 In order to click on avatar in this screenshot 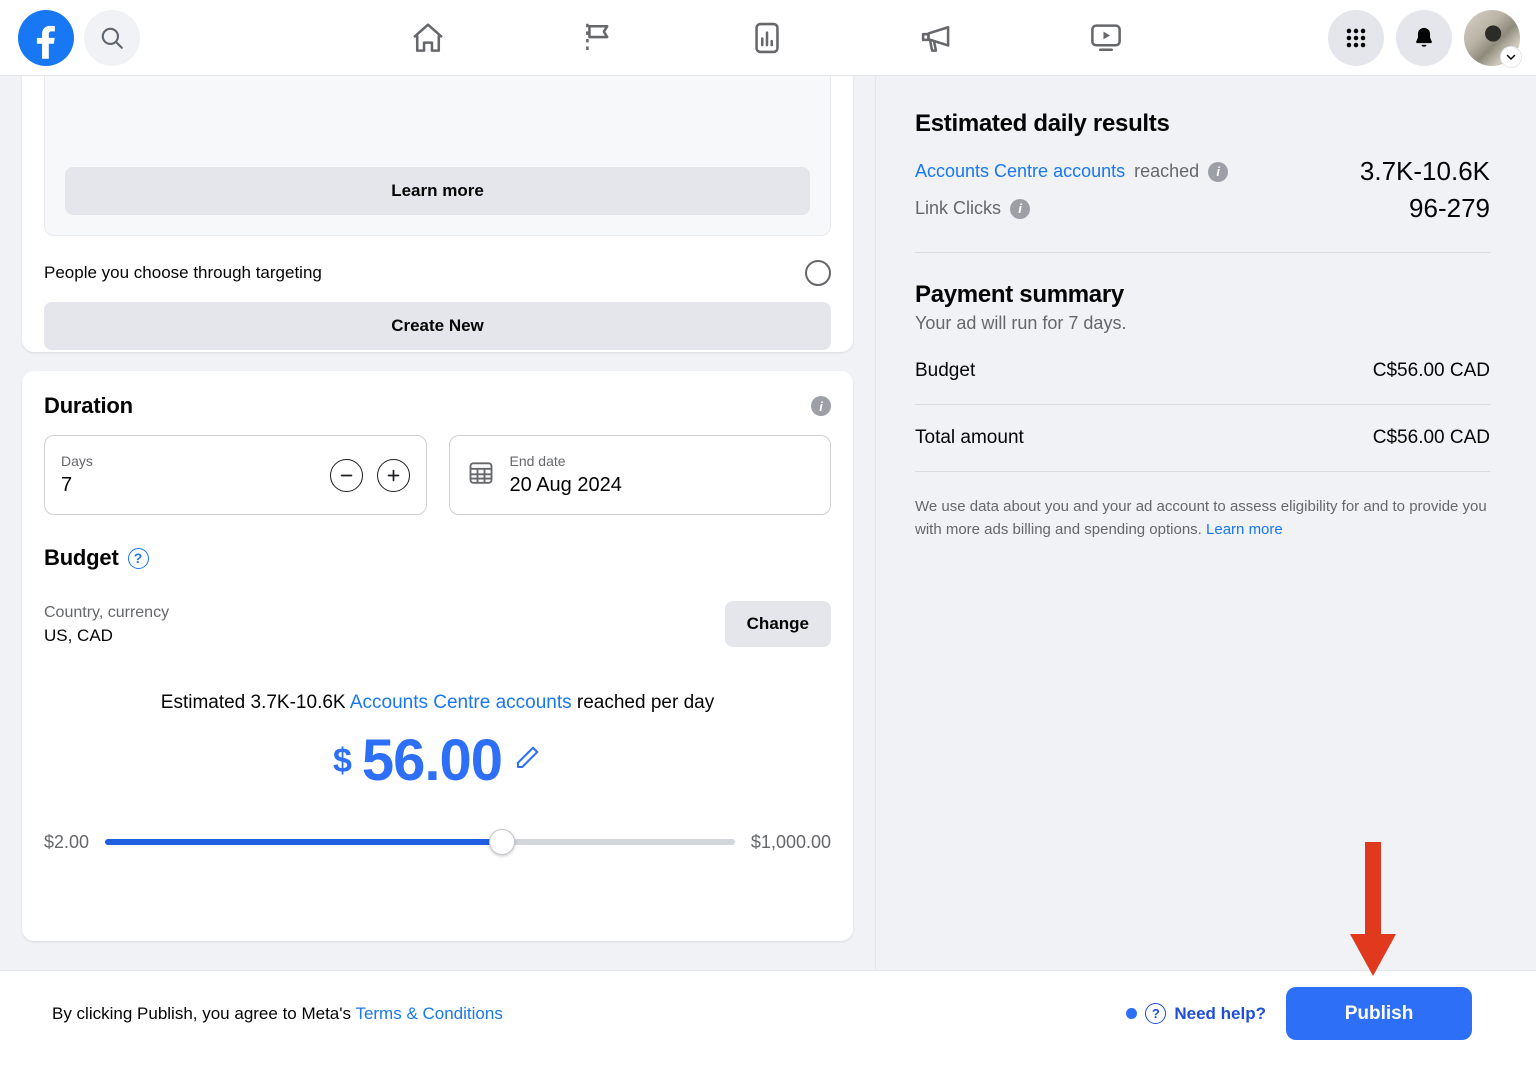, I will do `click(1493, 38)`.